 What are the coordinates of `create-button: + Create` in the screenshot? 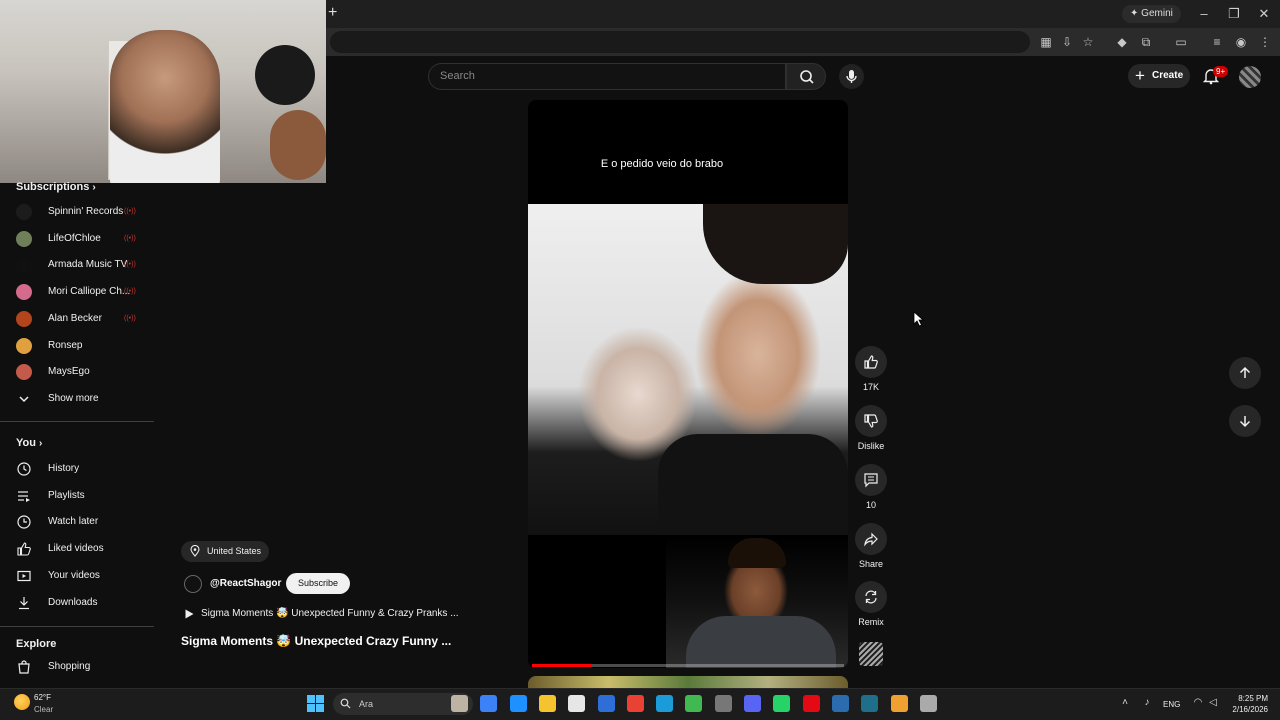 It's located at (1159, 76).